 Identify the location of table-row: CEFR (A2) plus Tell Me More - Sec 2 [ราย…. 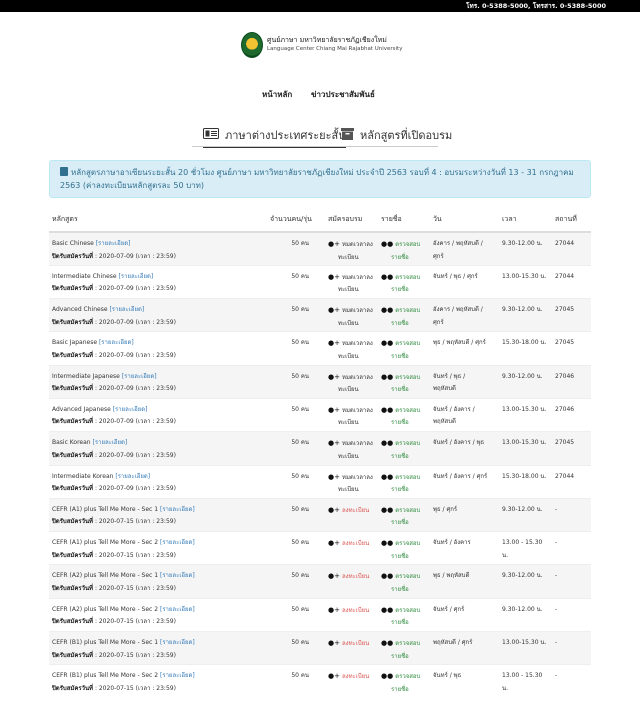
(320, 614).